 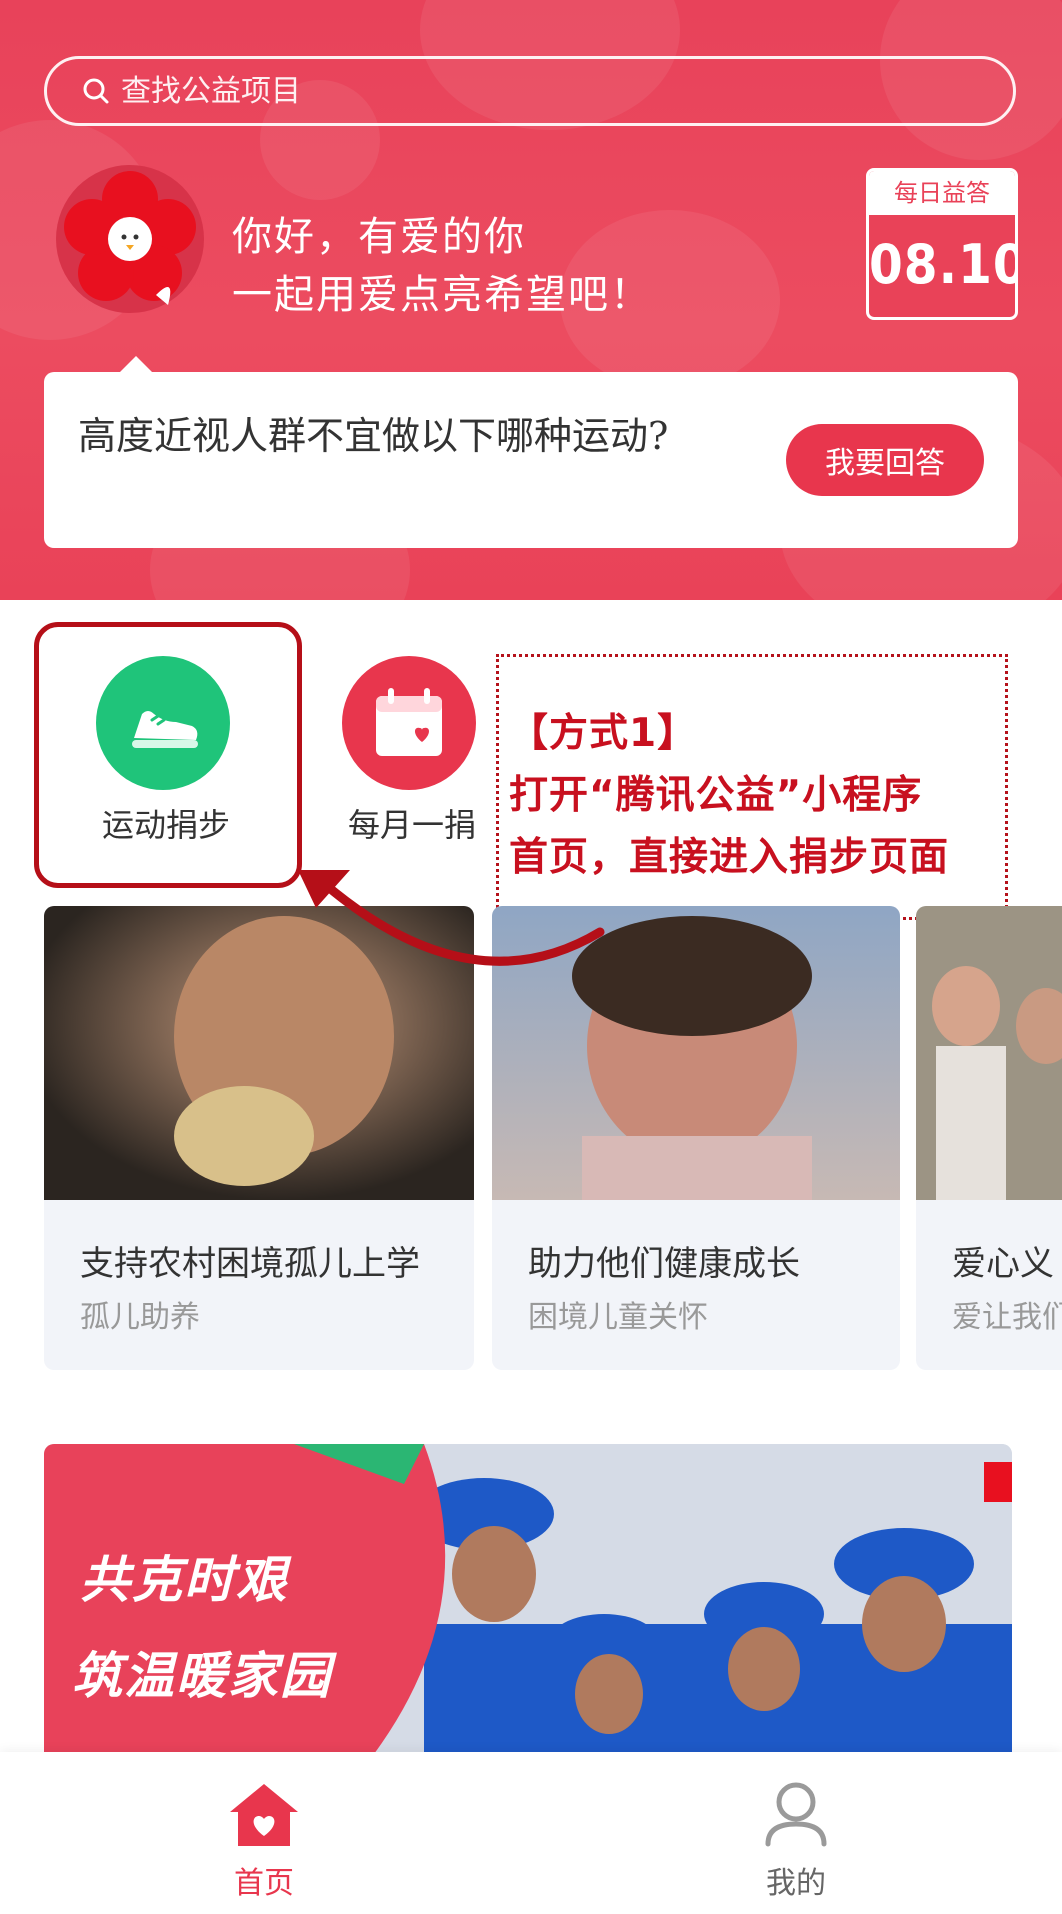 I want to click on banner-line-1: 共克时艰, so click(x=184, y=1580).